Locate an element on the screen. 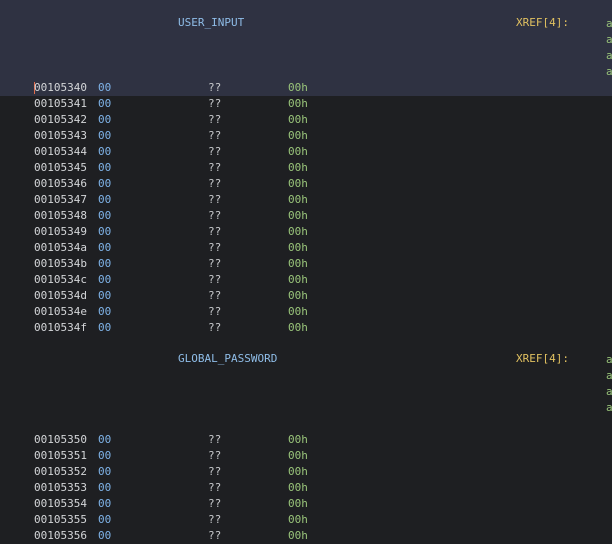  address: 00105344 is located at coordinates (60, 152).